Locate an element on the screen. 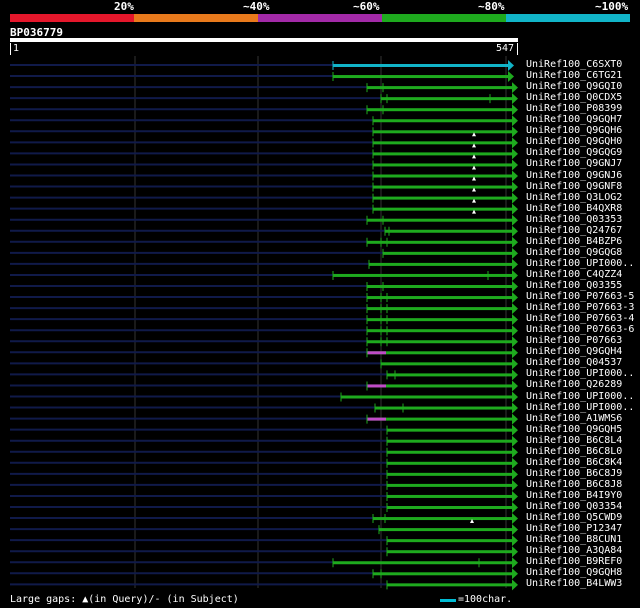 The image size is (640, 608). hit-label: UniRef100_Q24767 is located at coordinates (574, 230).